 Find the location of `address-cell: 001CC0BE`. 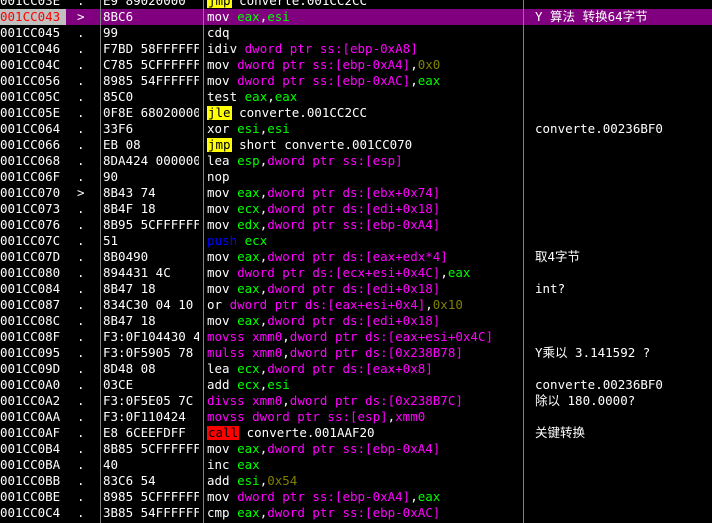

address-cell: 001CC0BE is located at coordinates (30, 496).